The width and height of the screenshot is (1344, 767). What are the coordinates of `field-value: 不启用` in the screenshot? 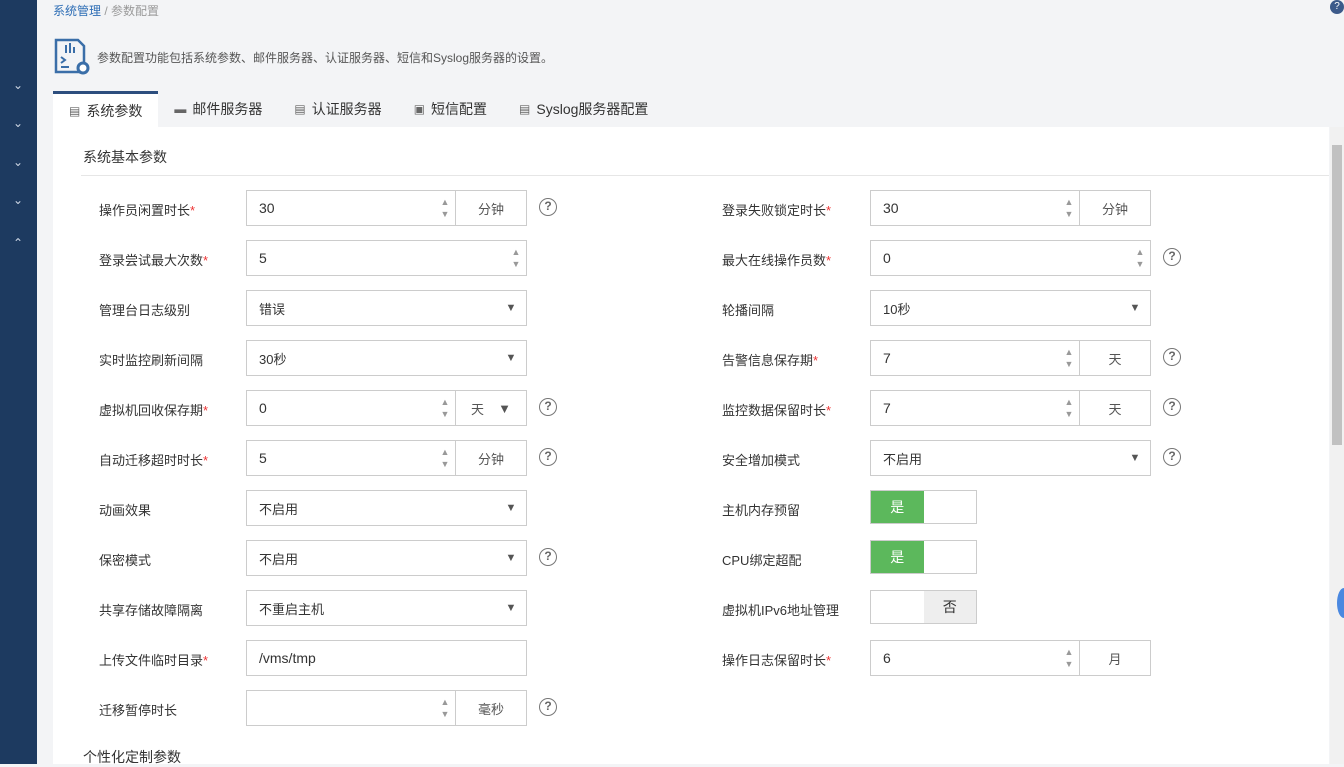 It's located at (903, 459).